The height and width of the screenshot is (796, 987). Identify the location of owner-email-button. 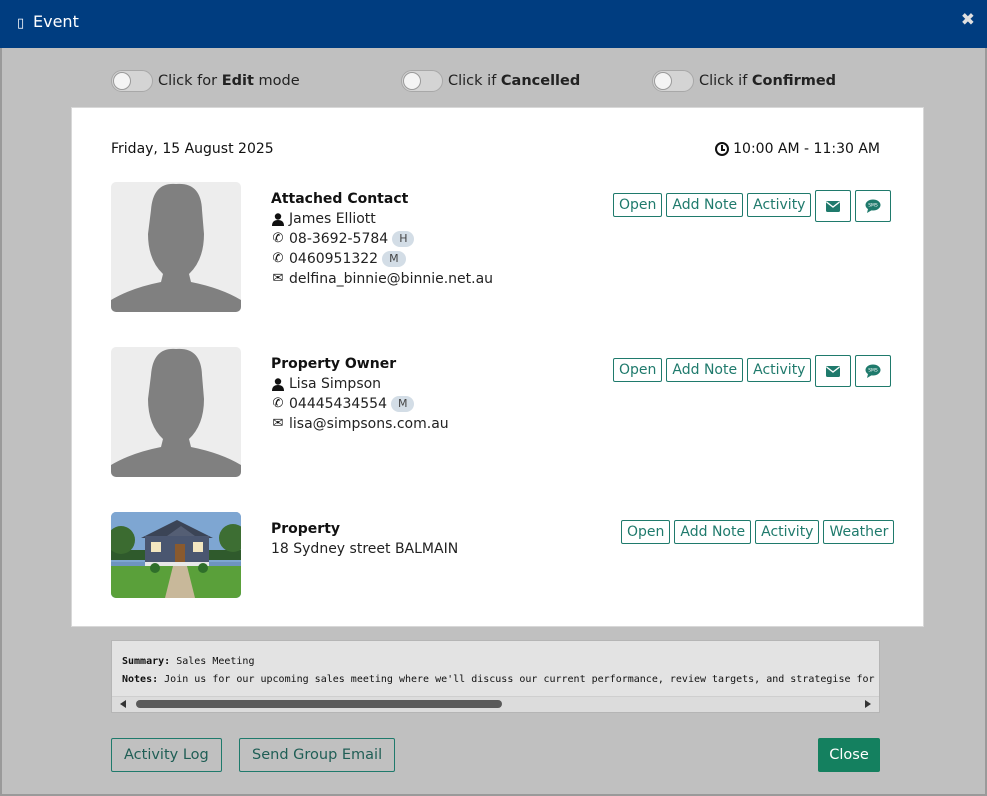
(833, 371).